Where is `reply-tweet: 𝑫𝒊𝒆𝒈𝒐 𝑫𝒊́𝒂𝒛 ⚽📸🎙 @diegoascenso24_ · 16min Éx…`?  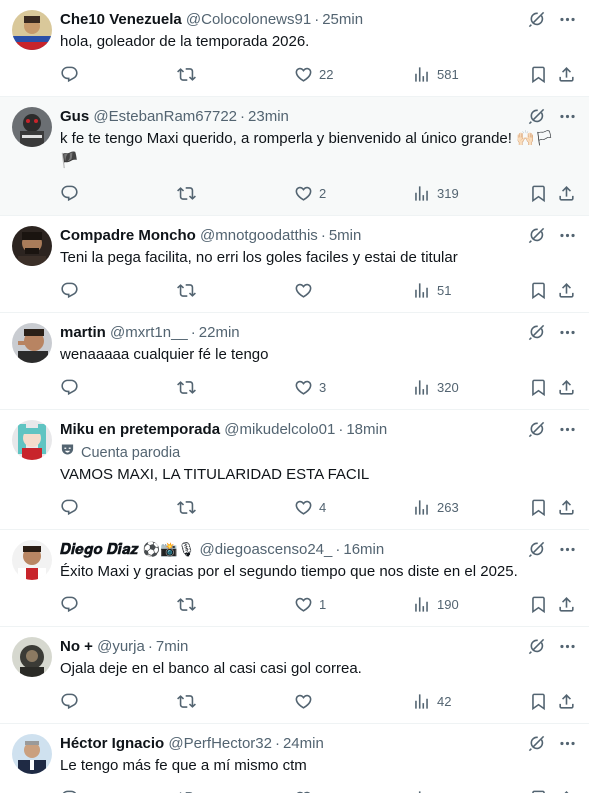 reply-tweet: 𝑫𝒊𝒆𝒈𝒐 𝑫𝒊́𝒂𝒛 ⚽📸🎙 @diegoascenso24_ · 16min Éx… is located at coordinates (294, 578).